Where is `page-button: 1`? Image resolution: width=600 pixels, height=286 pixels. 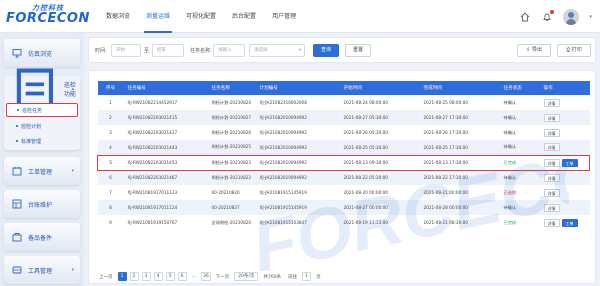
page-button: 1 is located at coordinates (122, 276).